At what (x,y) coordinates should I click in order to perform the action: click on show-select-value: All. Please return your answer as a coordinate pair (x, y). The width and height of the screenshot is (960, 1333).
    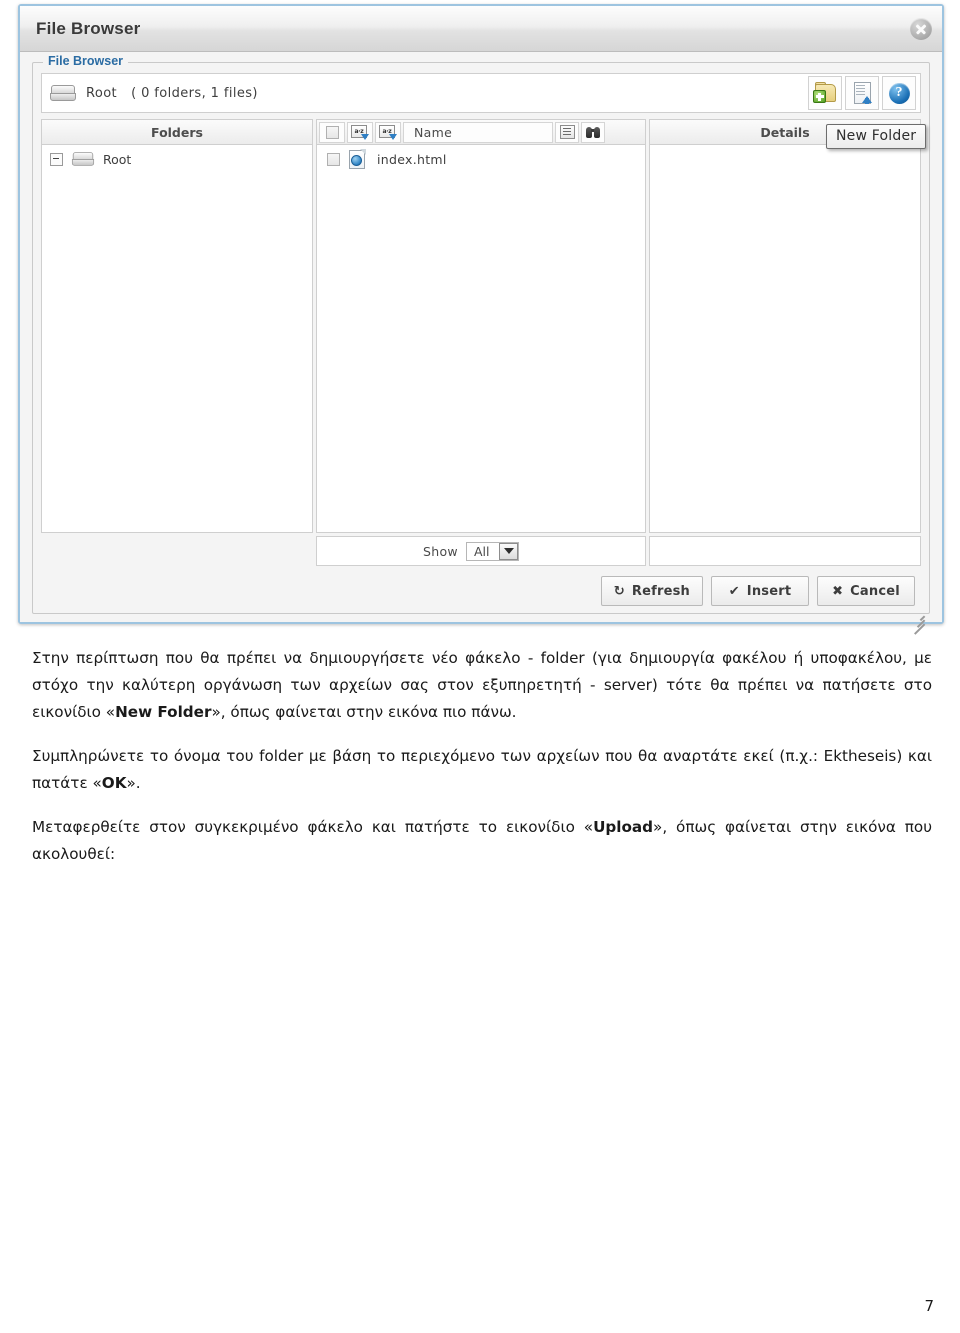
    Looking at the image, I should click on (481, 551).